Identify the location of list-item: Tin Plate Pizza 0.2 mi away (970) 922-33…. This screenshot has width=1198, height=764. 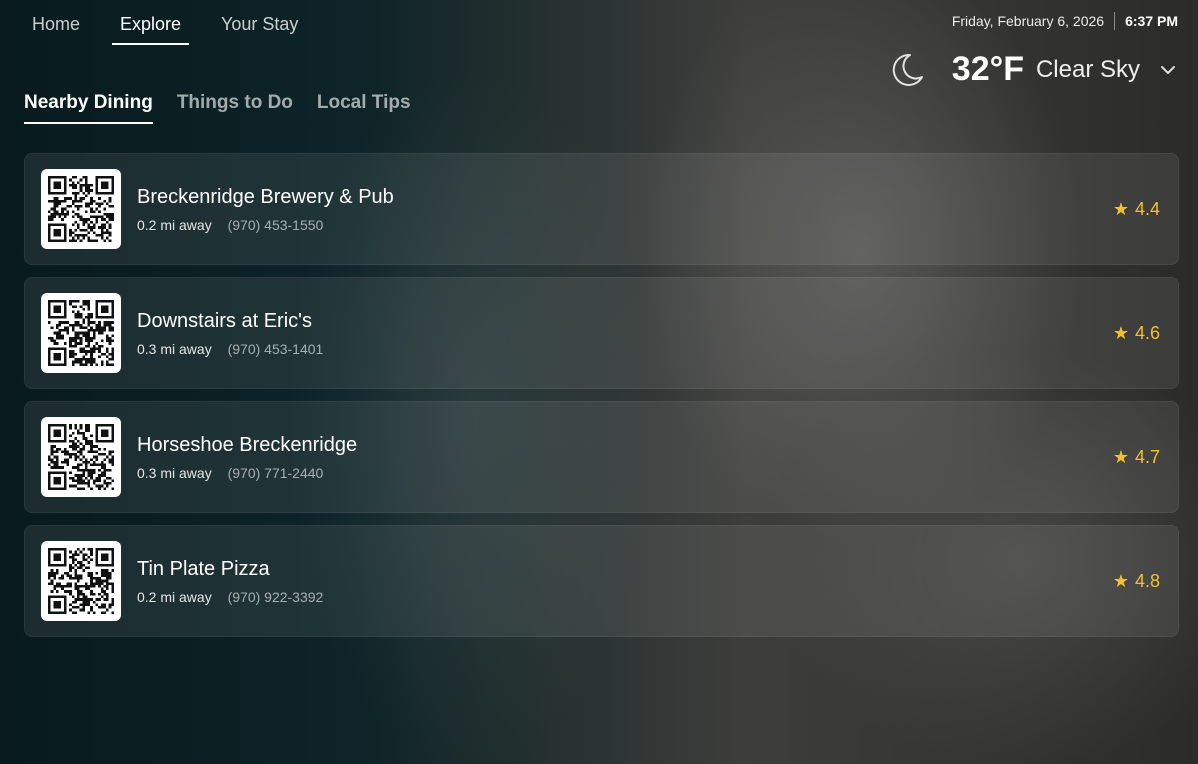
(601, 581).